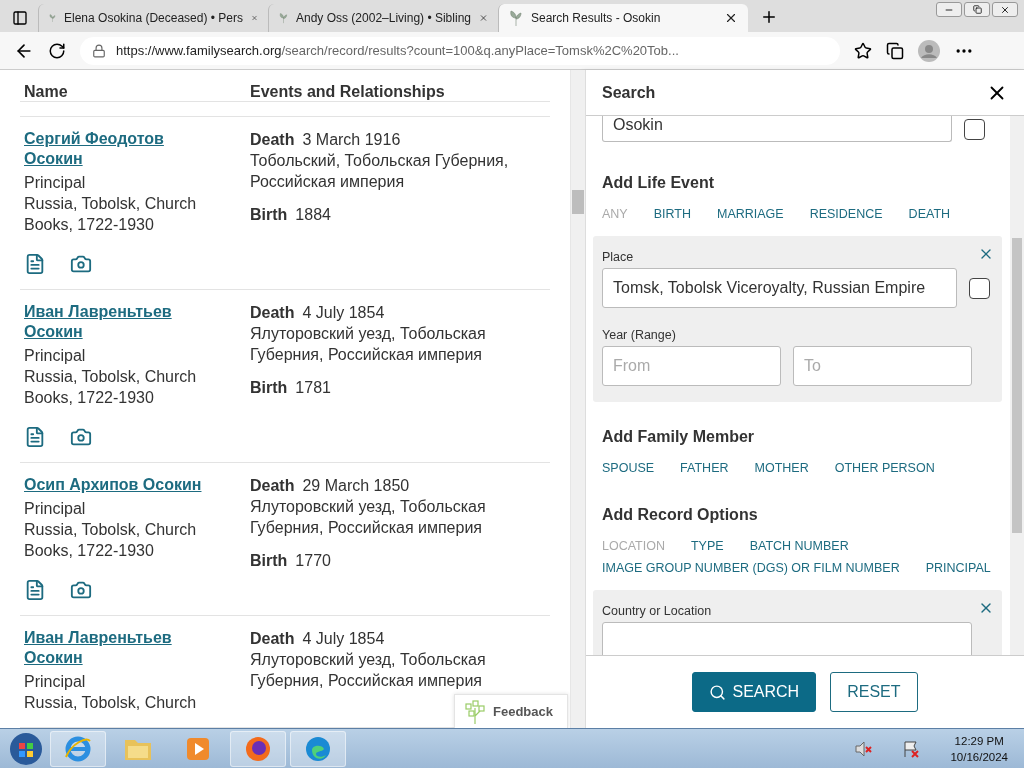 Image resolution: width=1024 pixels, height=768 pixels. Describe the element at coordinates (958, 568) in the screenshot. I see `record-option: PRINCIPAL` at that location.